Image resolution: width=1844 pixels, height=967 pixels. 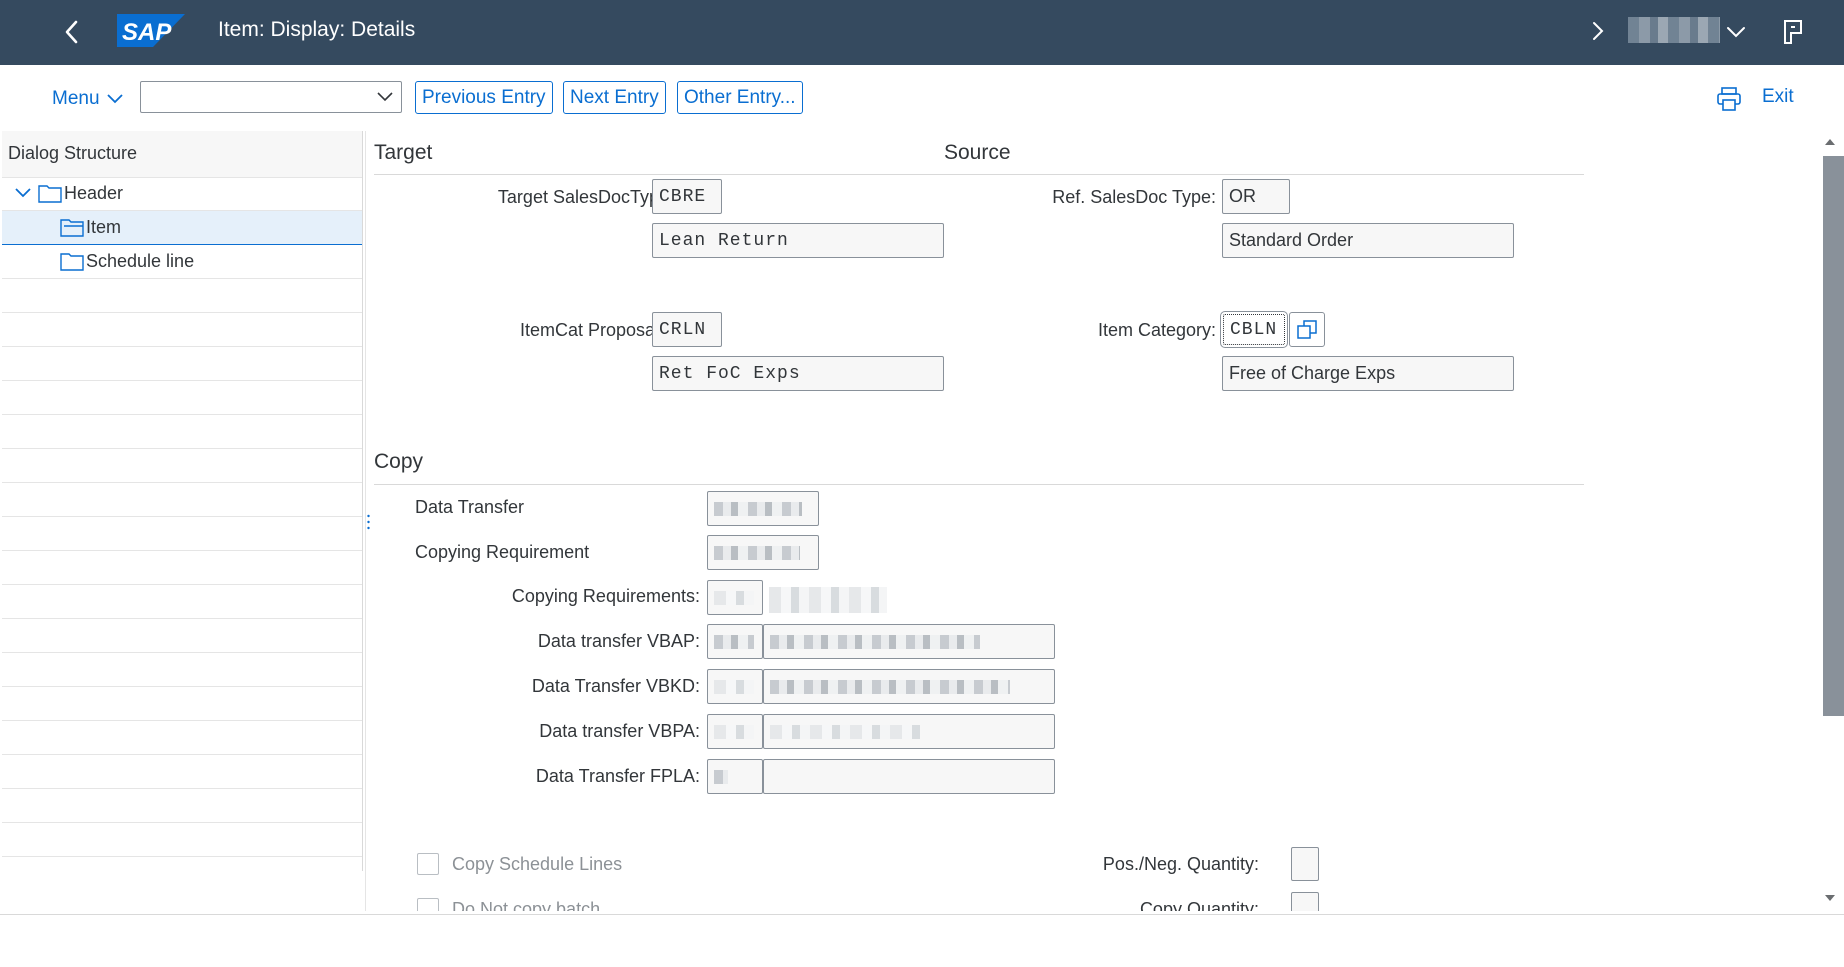 I want to click on vertical-scrollbar, so click(x=1833, y=521).